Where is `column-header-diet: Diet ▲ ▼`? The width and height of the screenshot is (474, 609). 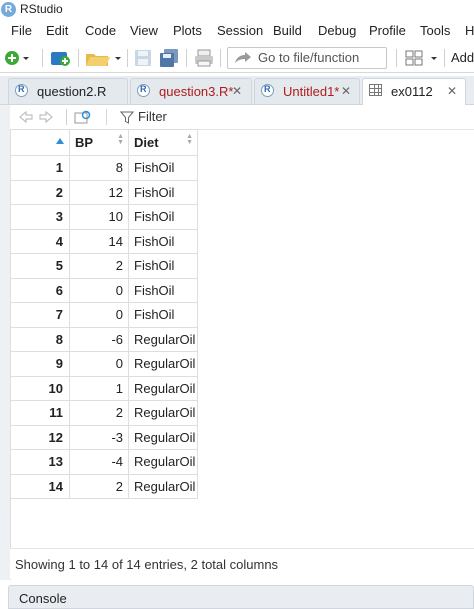 column-header-diet: Diet ▲ ▼ is located at coordinates (163, 142).